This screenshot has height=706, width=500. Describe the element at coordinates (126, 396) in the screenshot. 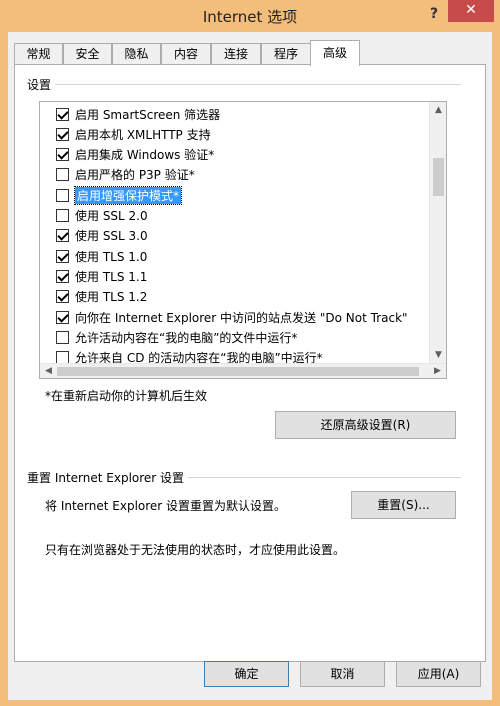

I see `restart-note: *在重新启动你的计算机后生效` at that location.